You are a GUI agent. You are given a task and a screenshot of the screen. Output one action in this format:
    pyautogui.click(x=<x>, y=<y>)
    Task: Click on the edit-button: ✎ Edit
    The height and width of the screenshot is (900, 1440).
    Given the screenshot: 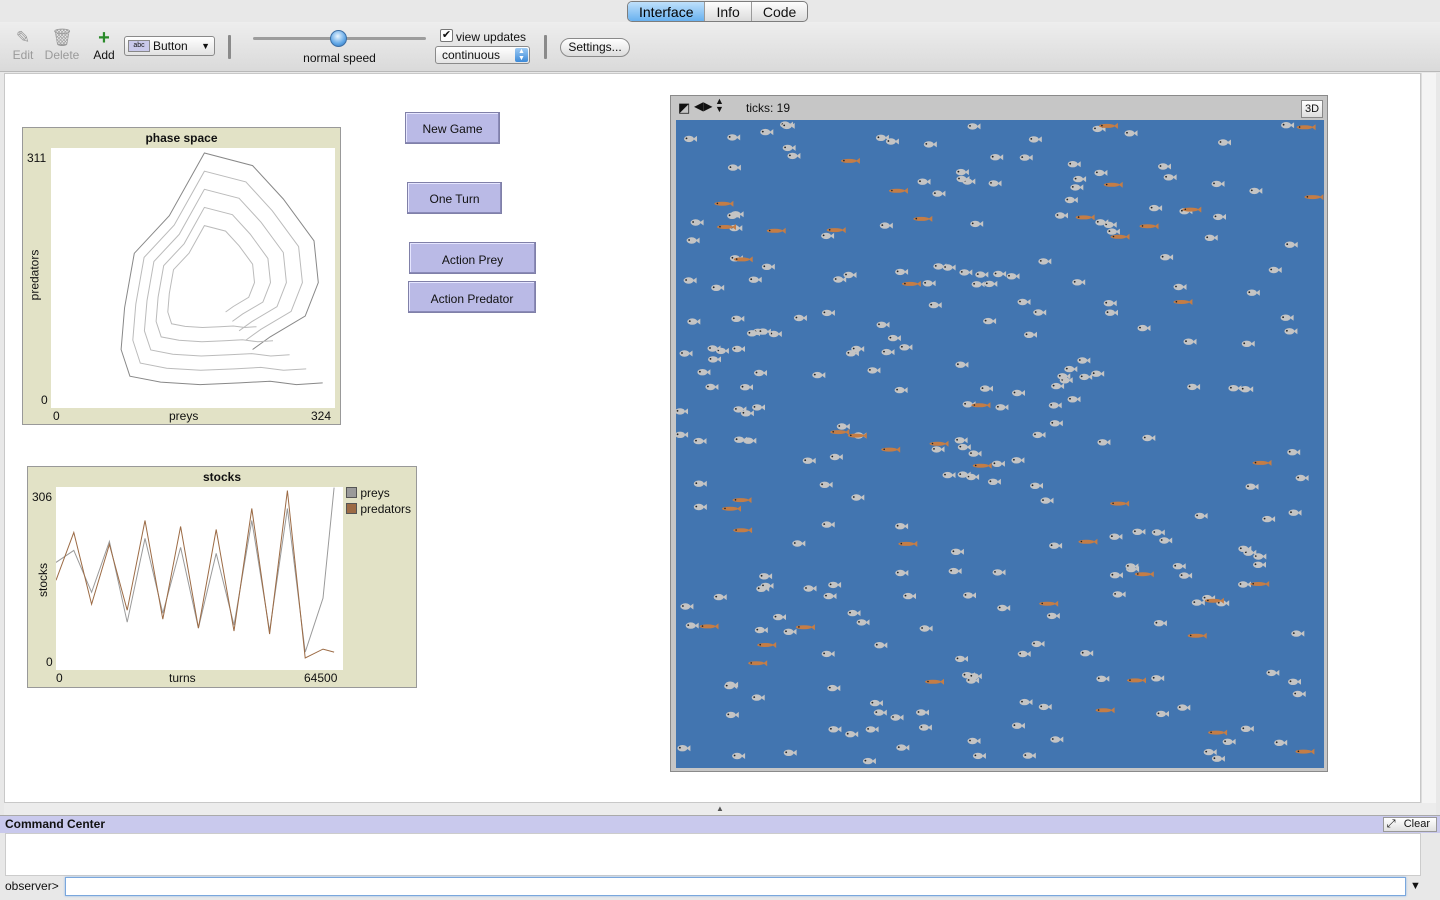 What is the action you would take?
    pyautogui.click(x=23, y=45)
    